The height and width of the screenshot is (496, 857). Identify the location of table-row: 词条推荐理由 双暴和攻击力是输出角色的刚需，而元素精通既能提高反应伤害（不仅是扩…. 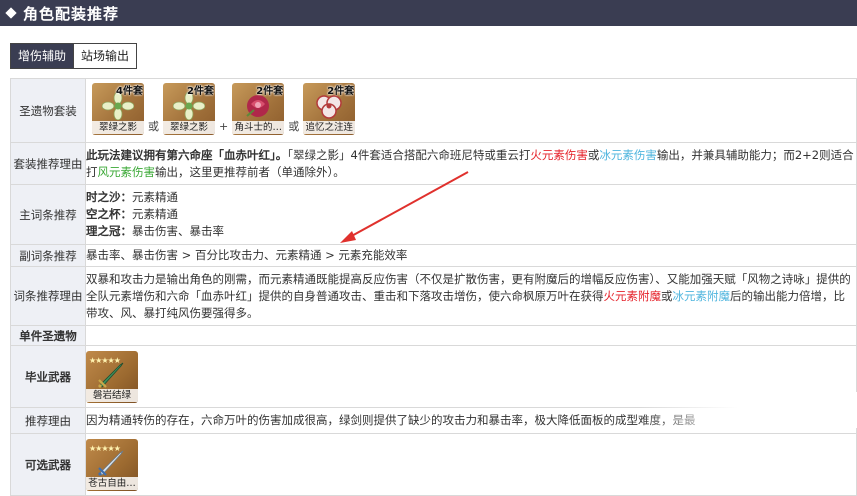
(433, 296).